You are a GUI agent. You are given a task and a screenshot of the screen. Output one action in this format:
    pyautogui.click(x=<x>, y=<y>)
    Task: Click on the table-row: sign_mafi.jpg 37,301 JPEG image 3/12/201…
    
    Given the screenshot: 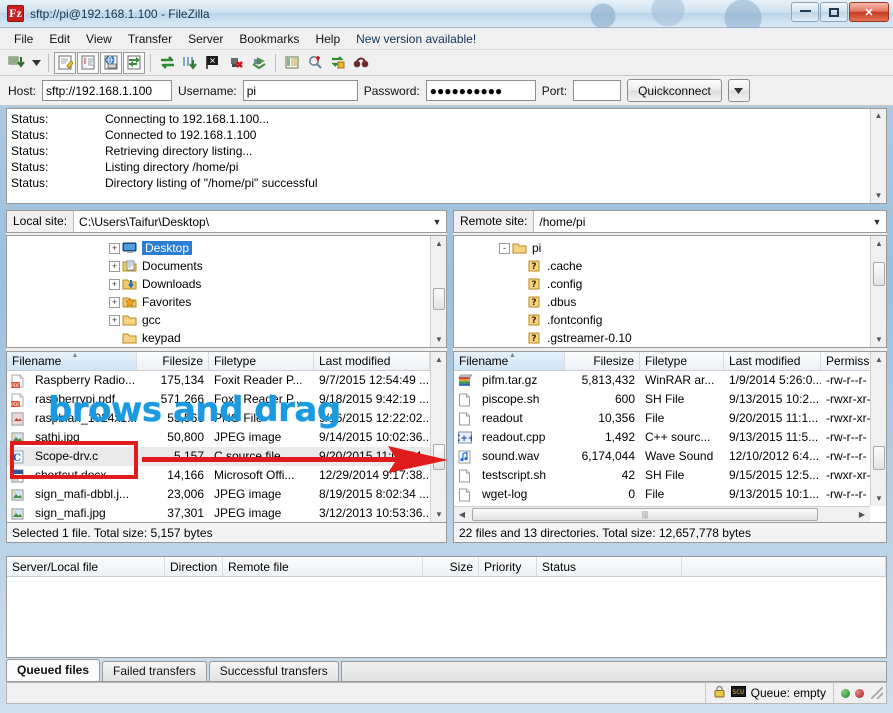 What is the action you would take?
    pyautogui.click(x=226, y=513)
    